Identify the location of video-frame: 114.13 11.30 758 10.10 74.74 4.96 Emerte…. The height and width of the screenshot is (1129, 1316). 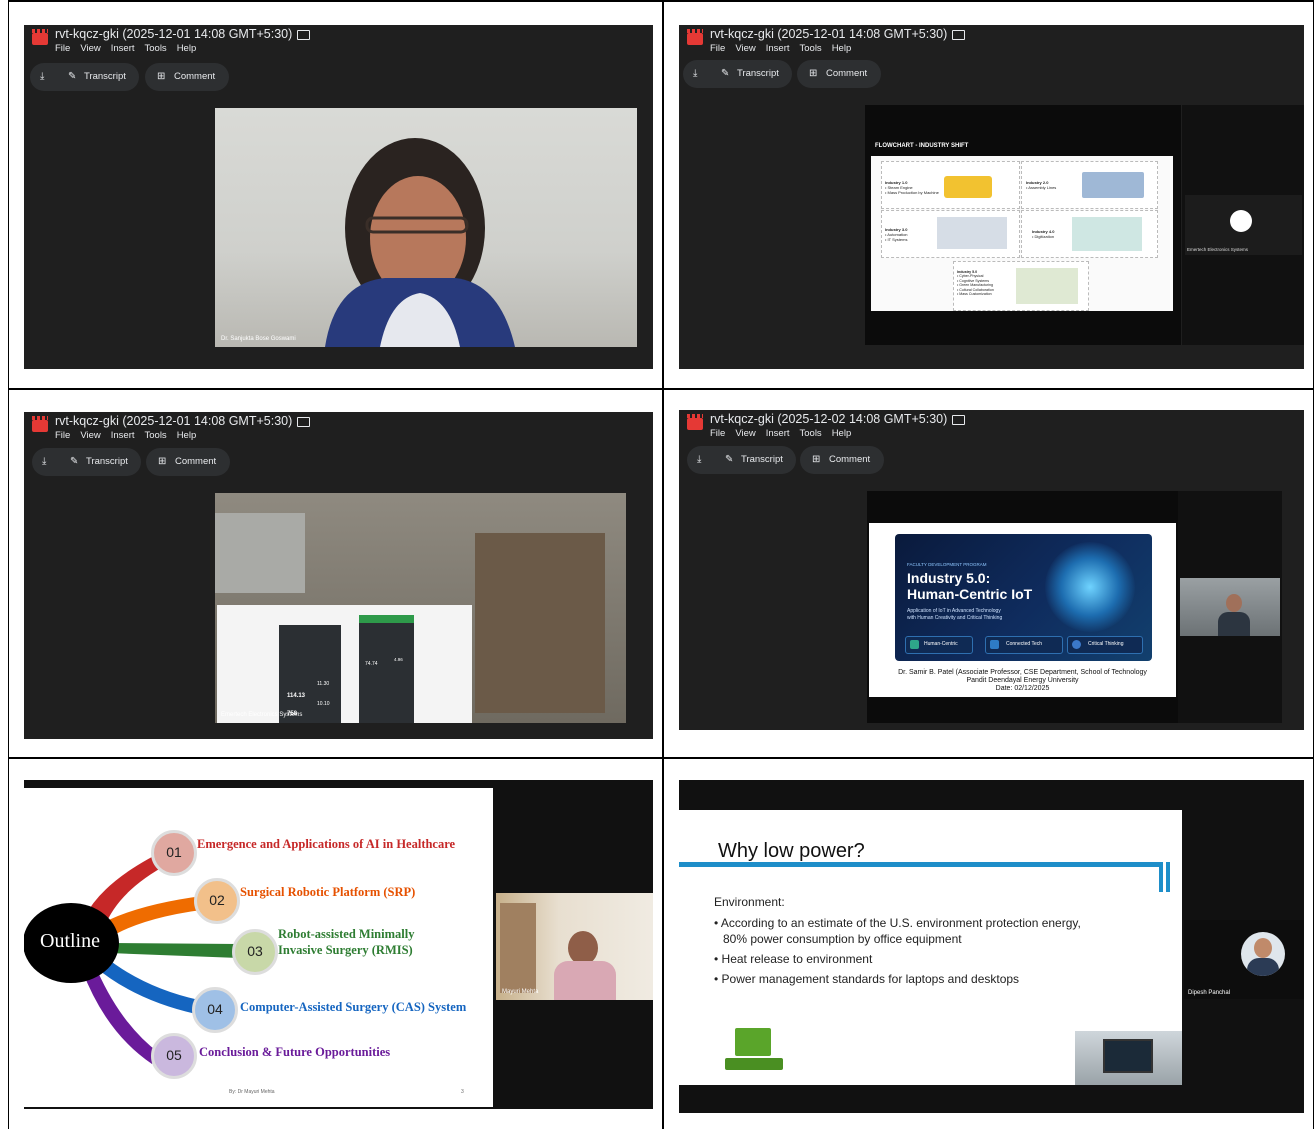
(420, 608).